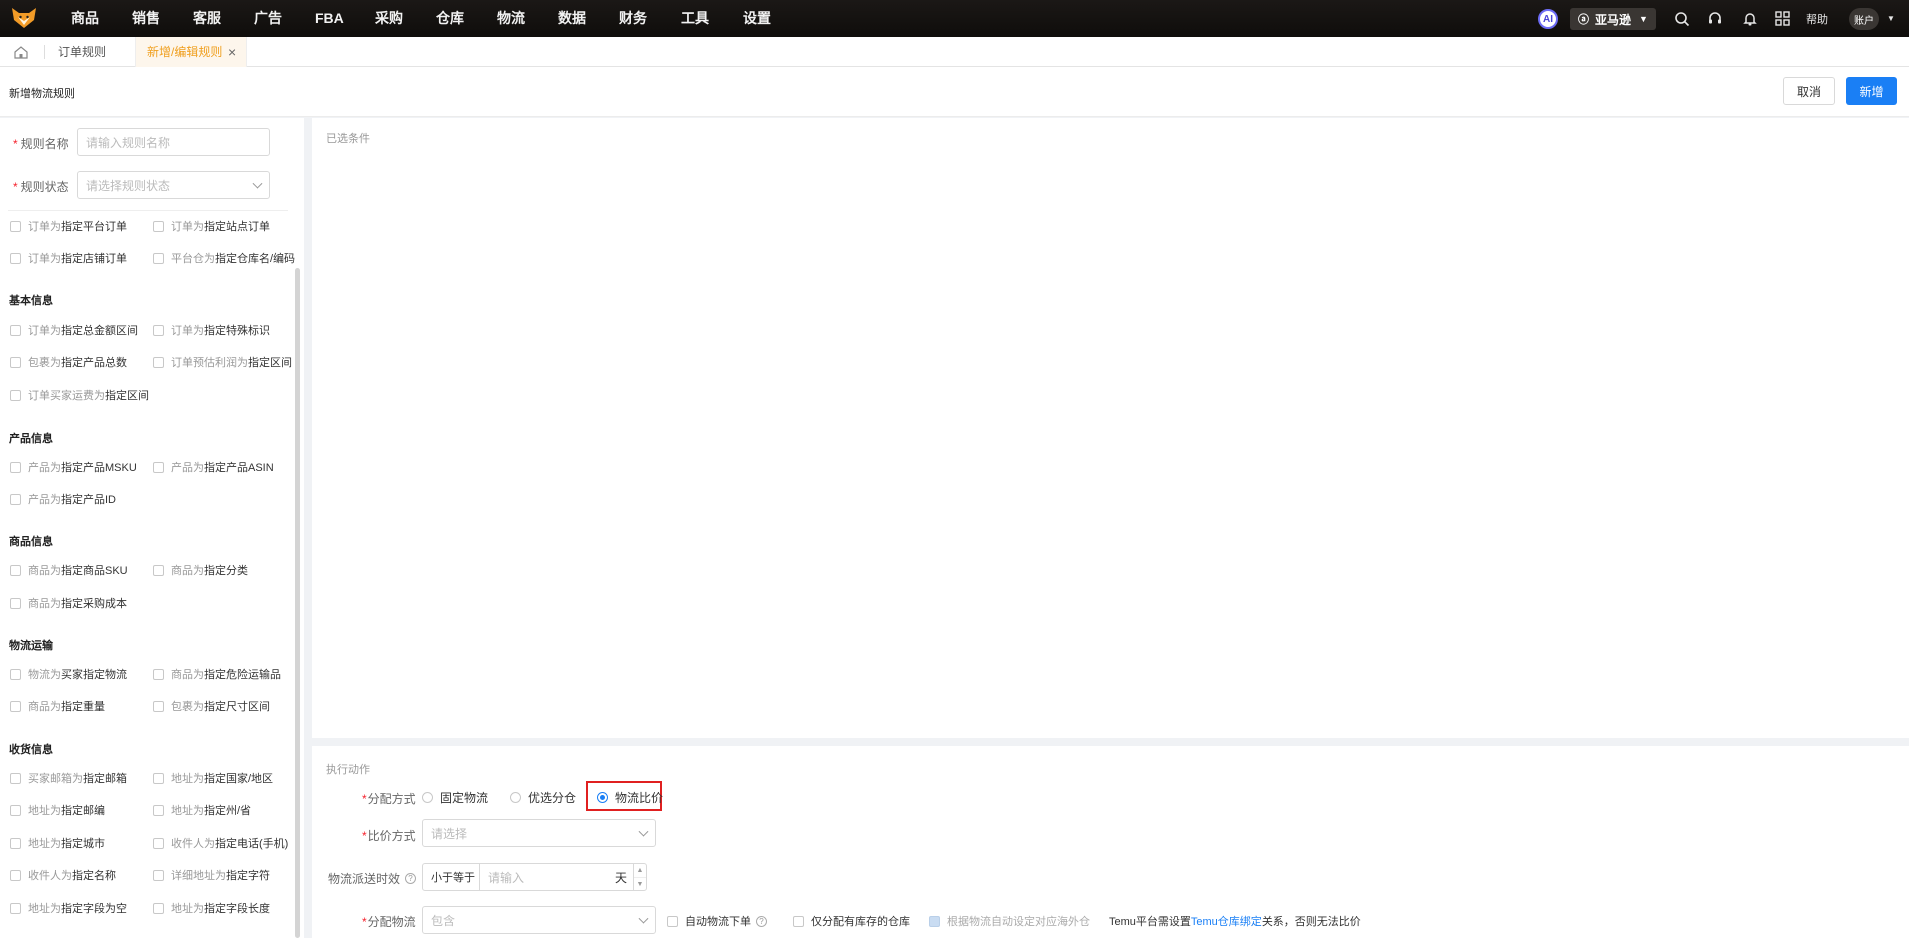 The image size is (1909, 938). I want to click on cond-checkbox: 物流为 买家指定物流, so click(68, 674).